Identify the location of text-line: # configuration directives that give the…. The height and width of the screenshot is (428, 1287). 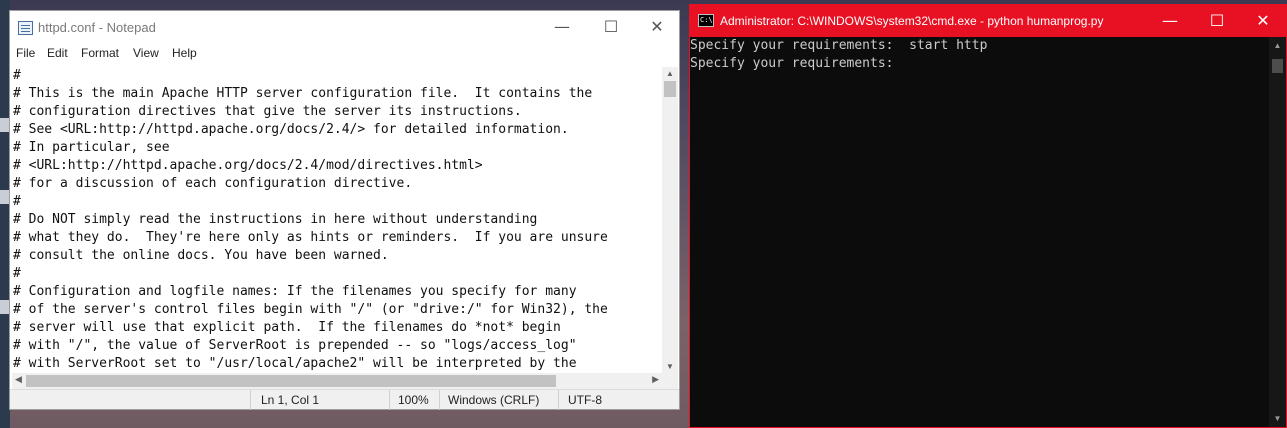
(267, 111).